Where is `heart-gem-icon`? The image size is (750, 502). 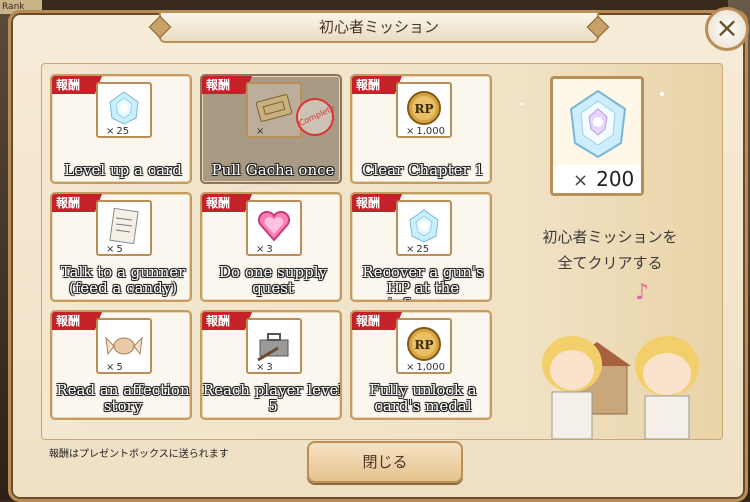 heart-gem-icon is located at coordinates (274, 226).